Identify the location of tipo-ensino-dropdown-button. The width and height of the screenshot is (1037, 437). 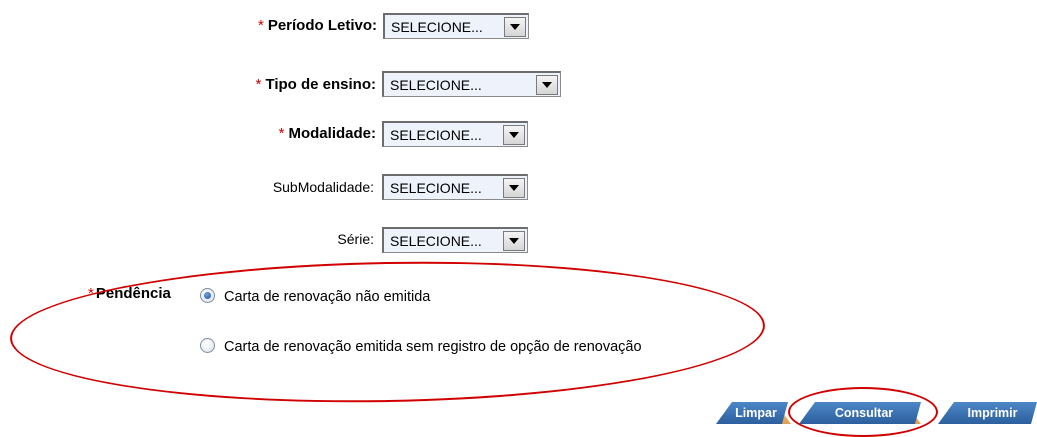
(547, 84).